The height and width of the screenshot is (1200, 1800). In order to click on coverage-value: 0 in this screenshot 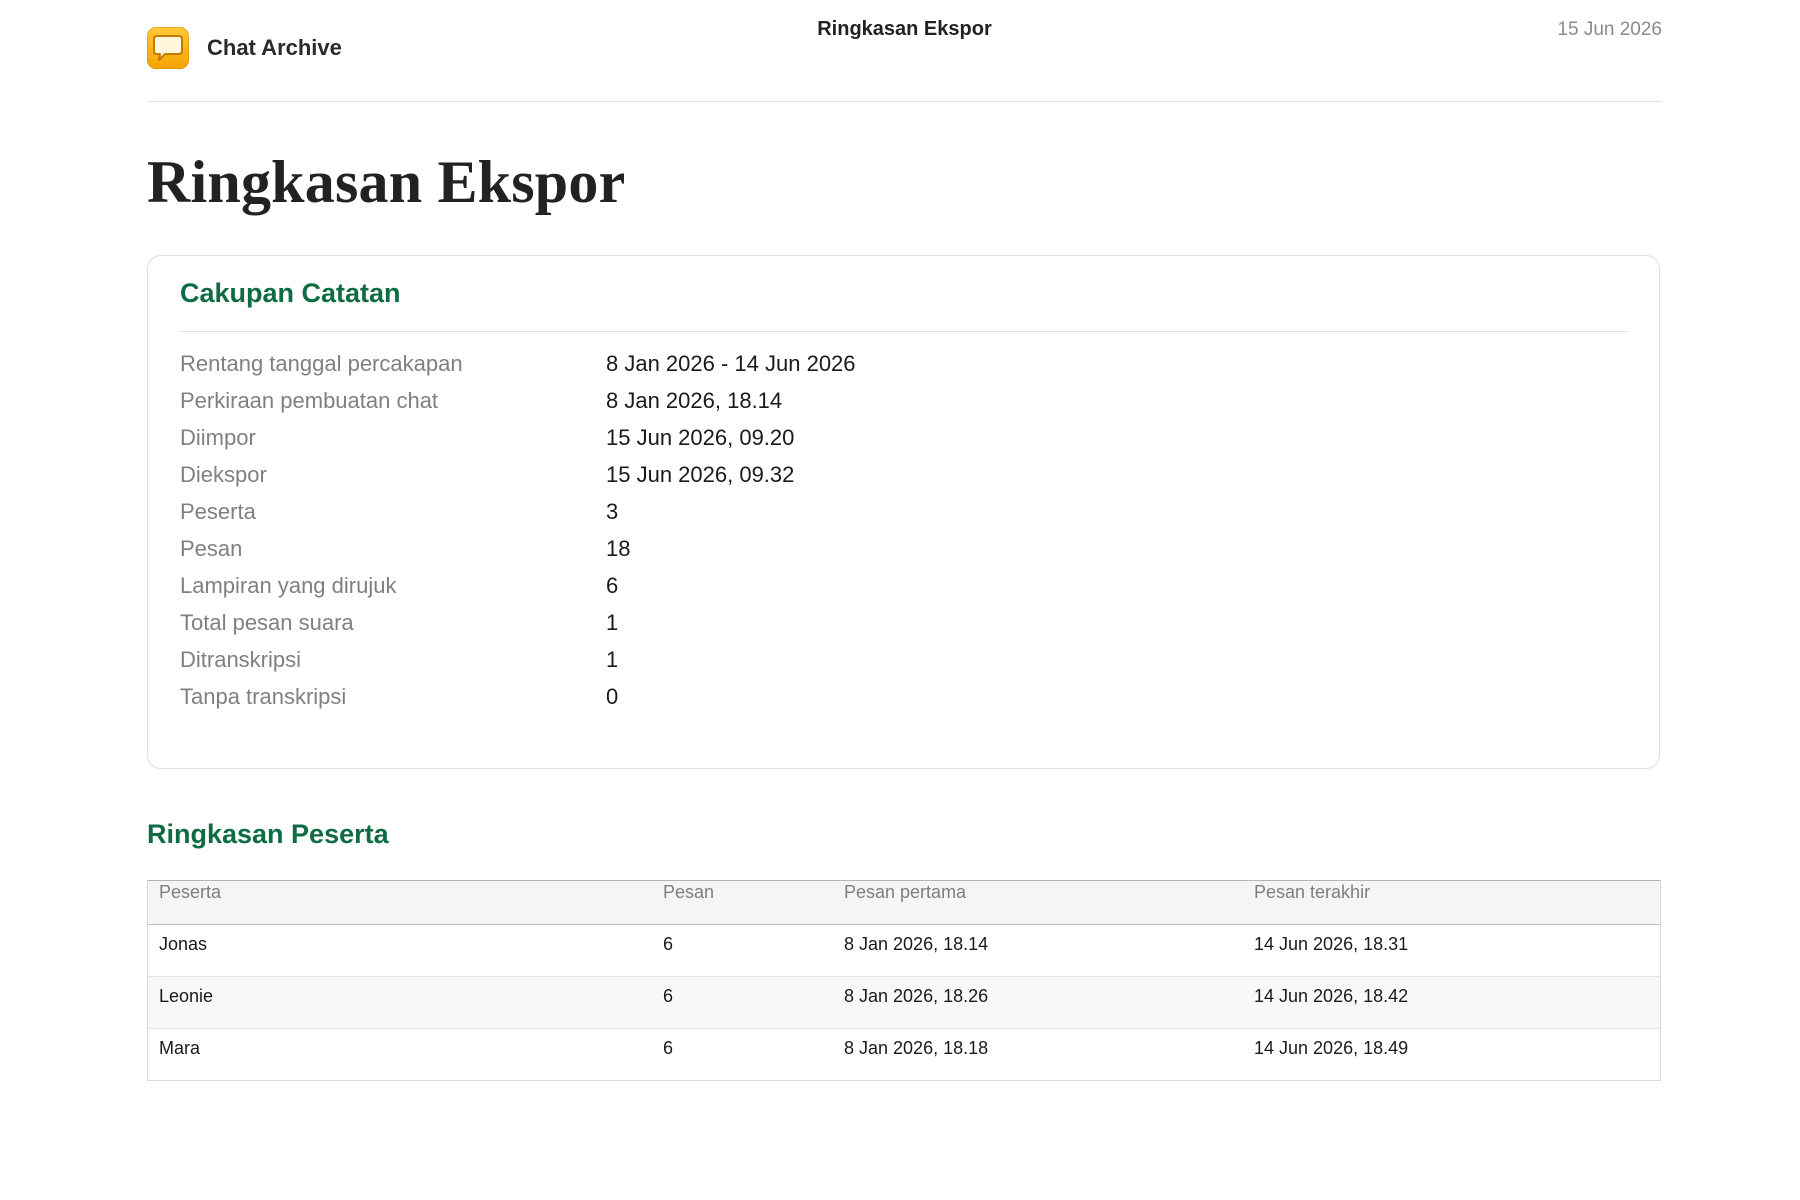, I will do `click(612, 696)`.